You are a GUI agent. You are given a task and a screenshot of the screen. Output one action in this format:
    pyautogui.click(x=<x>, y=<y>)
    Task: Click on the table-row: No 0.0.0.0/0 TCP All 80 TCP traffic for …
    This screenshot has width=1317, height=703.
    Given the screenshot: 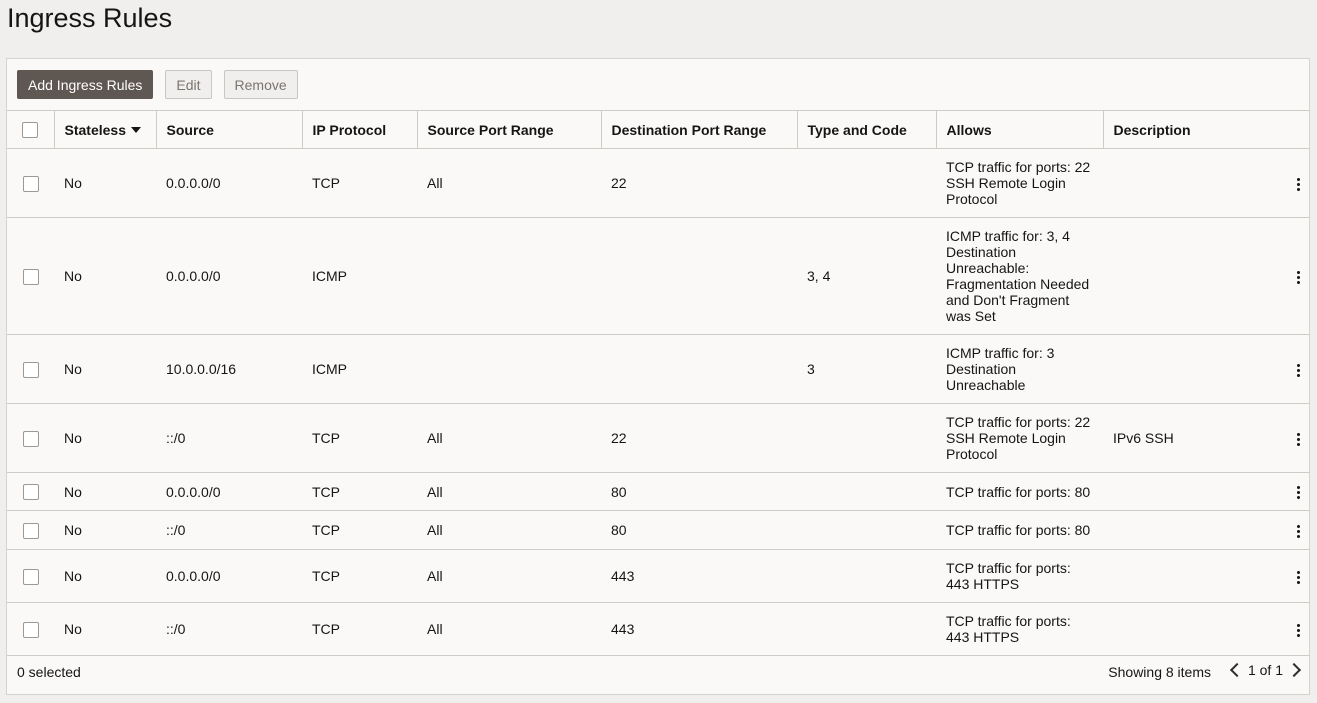 What is the action you would take?
    pyautogui.click(x=658, y=491)
    